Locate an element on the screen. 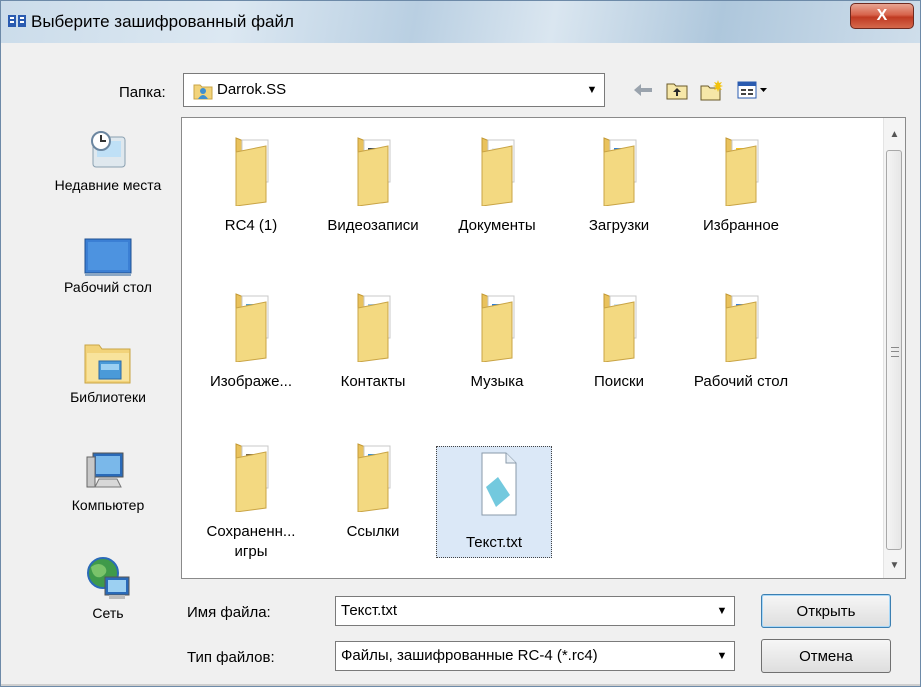 The height and width of the screenshot is (689, 923). close-button: X is located at coordinates (882, 16).